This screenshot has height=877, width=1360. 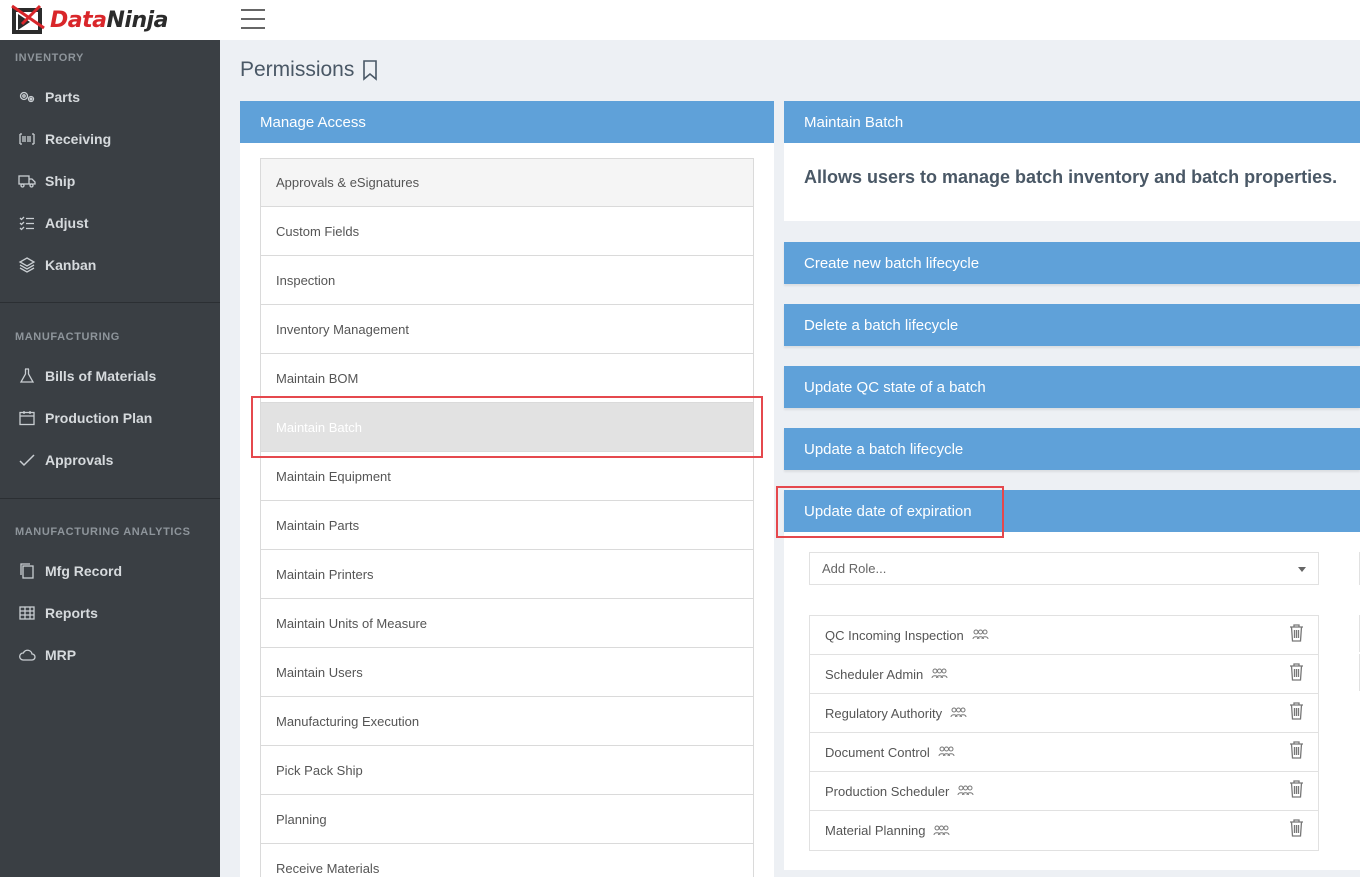 I want to click on action-update-date-of-expiration: Update date of expiration, so click(x=1072, y=511).